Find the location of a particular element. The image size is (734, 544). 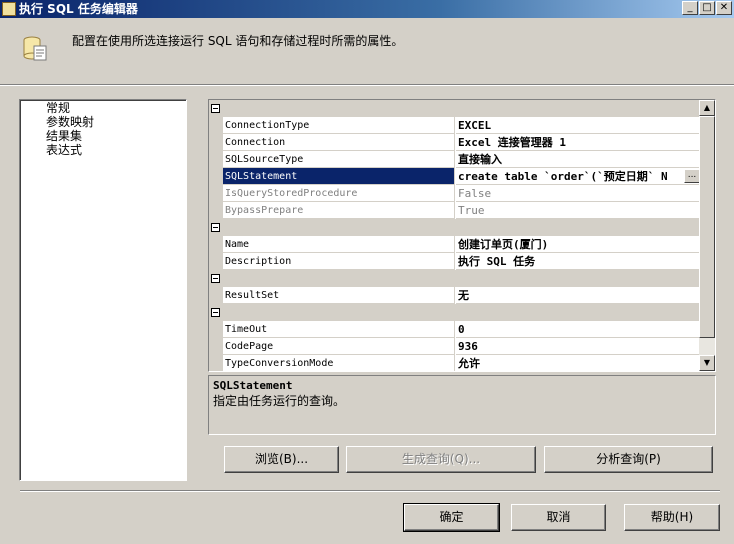

property-row-type-conversion-mode: TypeConversionMode 允许 is located at coordinates (455, 363).